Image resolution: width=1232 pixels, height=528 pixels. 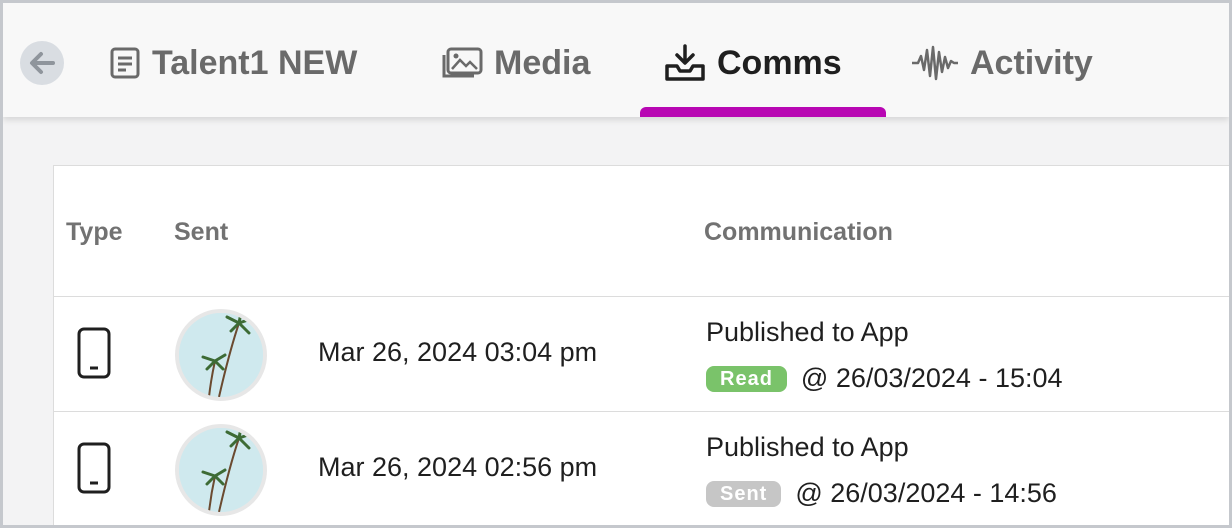 What do you see at coordinates (458, 352) in the screenshot?
I see `sent-date: Mar 26, 2024 03:04 pm` at bounding box center [458, 352].